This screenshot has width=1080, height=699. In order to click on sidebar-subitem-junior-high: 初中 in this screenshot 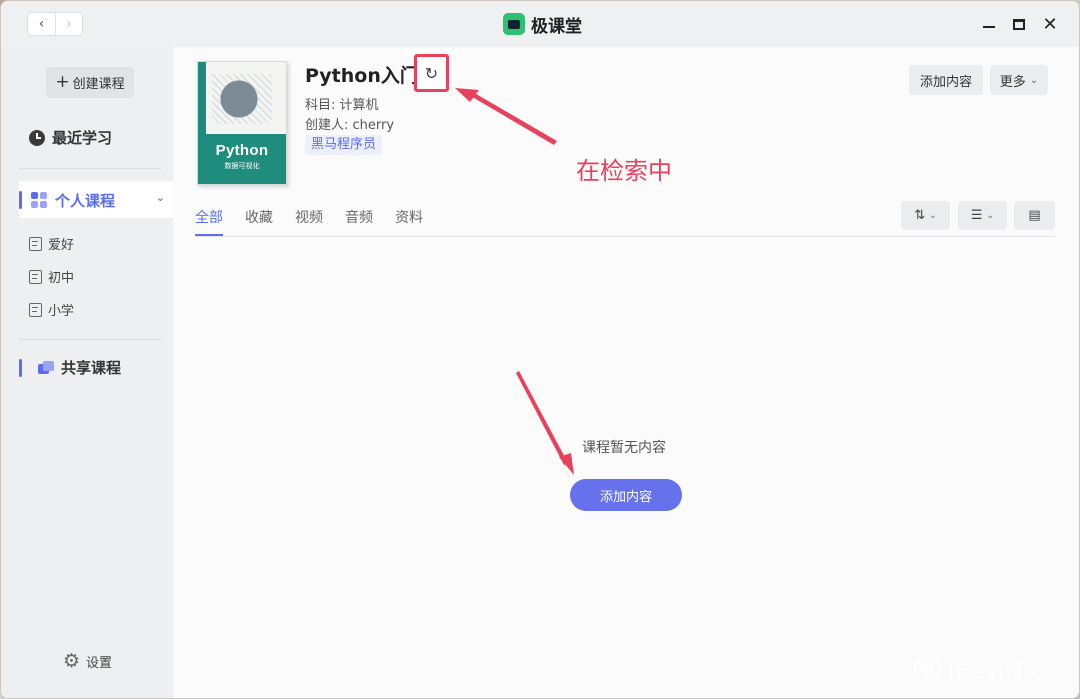, I will do `click(51, 276)`.